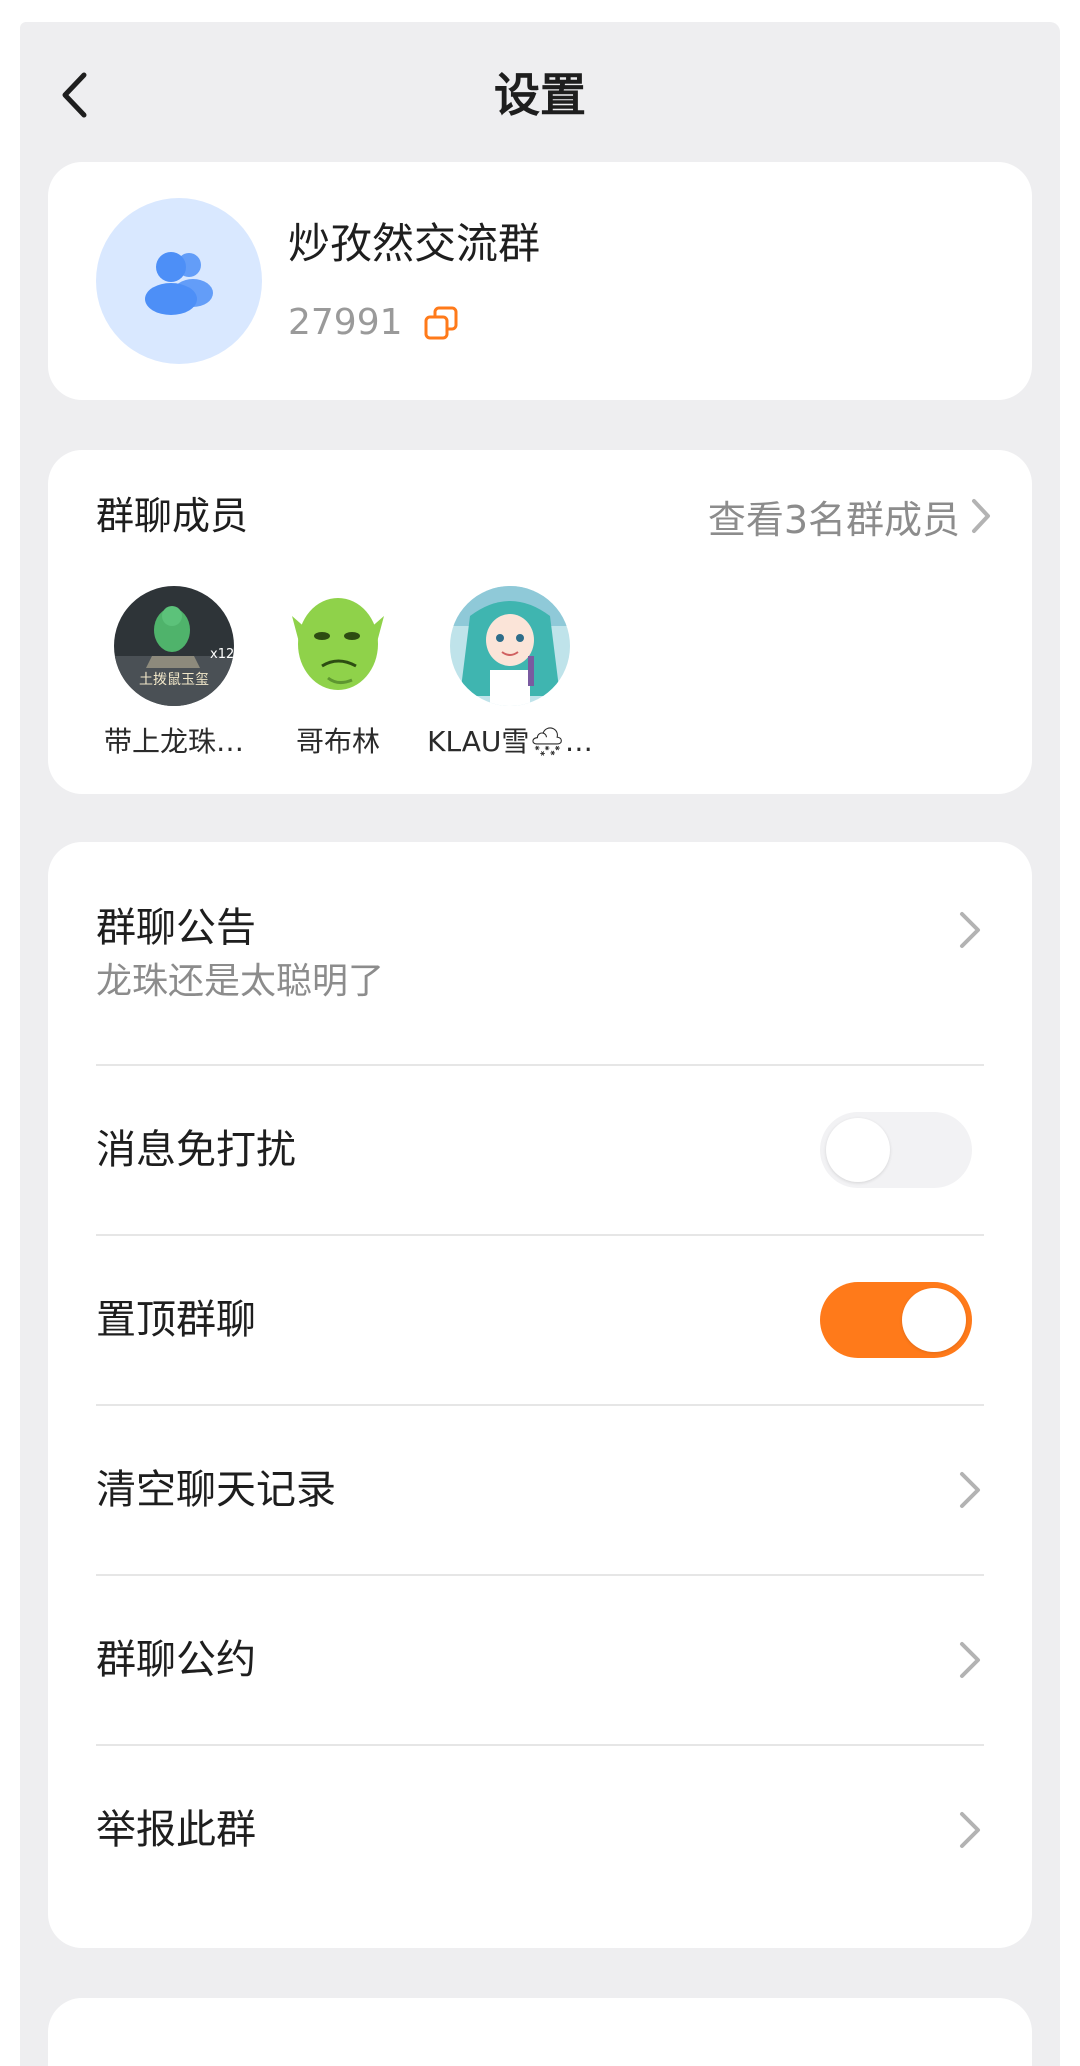  Describe the element at coordinates (176, 1660) in the screenshot. I see `group-rules-label: 群聊公约` at that location.